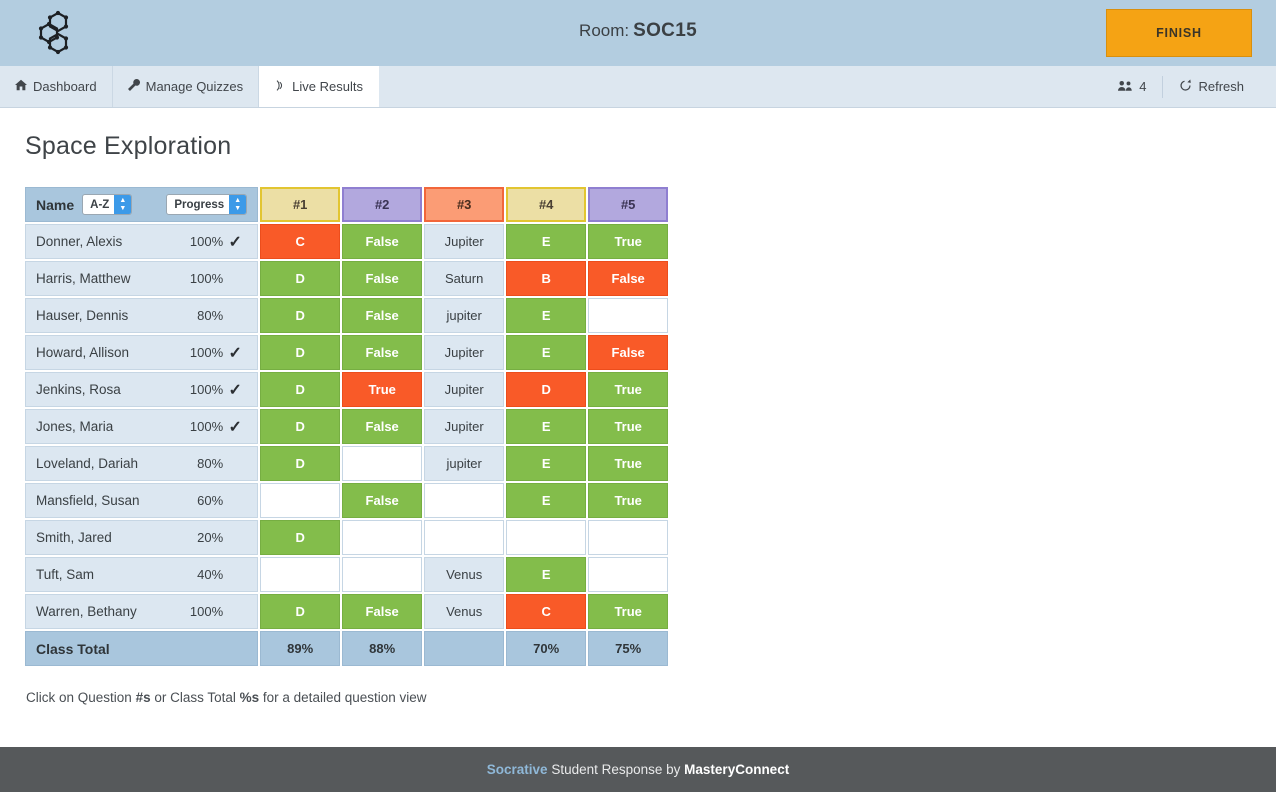 This screenshot has width=1276, height=792. I want to click on refresh-label: Refresh, so click(1221, 86).